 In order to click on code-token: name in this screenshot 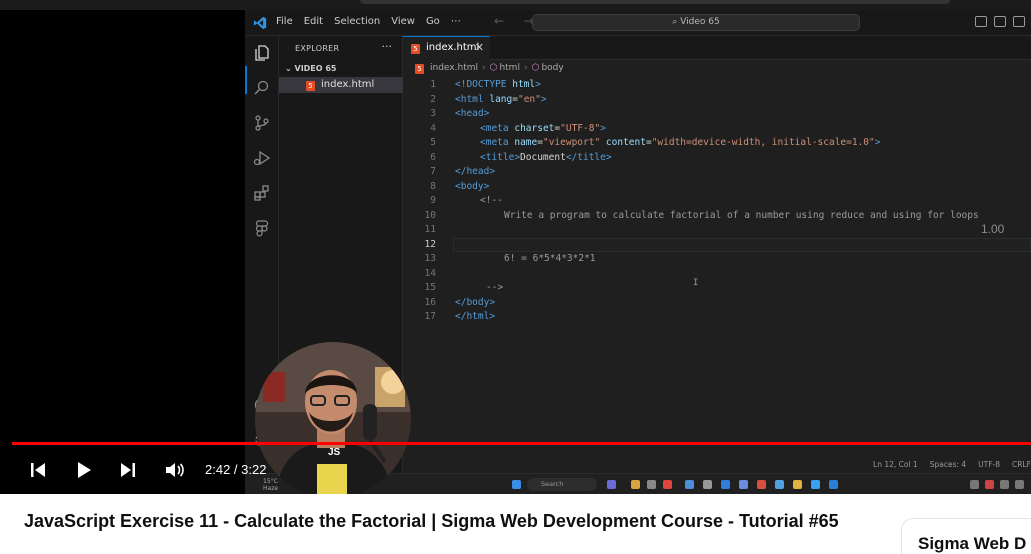, I will do `click(526, 142)`.